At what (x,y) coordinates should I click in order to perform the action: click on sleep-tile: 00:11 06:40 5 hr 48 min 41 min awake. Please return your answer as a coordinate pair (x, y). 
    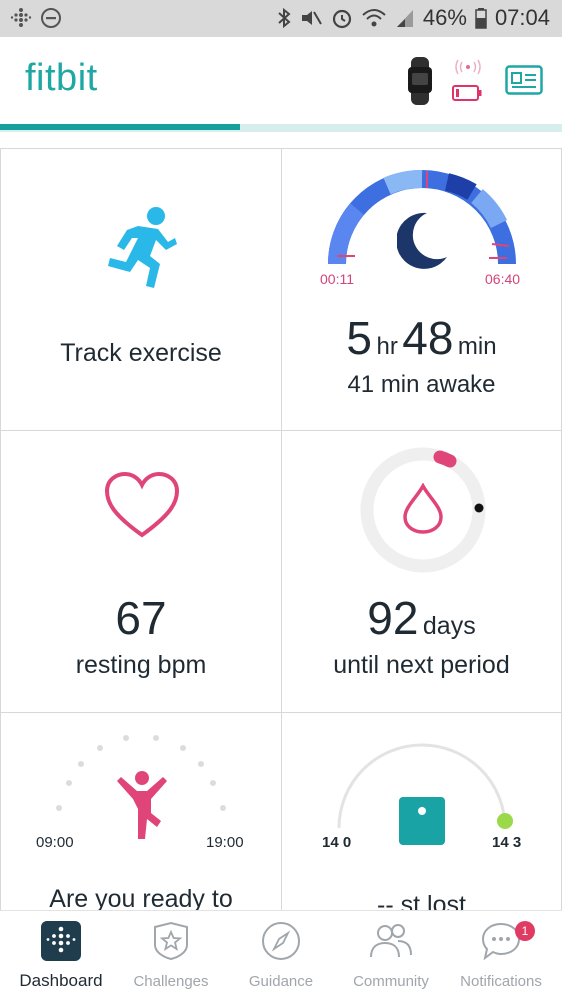
    Looking at the image, I should click on (421, 289).